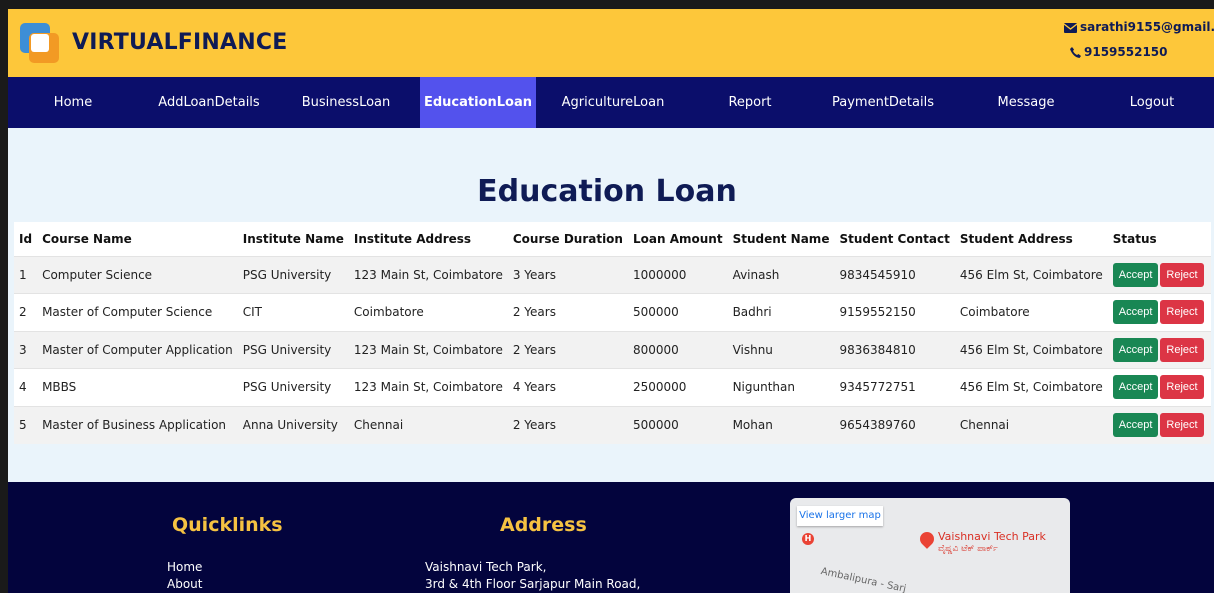  Describe the element at coordinates (808, 539) in the screenshot. I see `hospital-icon: H` at that location.